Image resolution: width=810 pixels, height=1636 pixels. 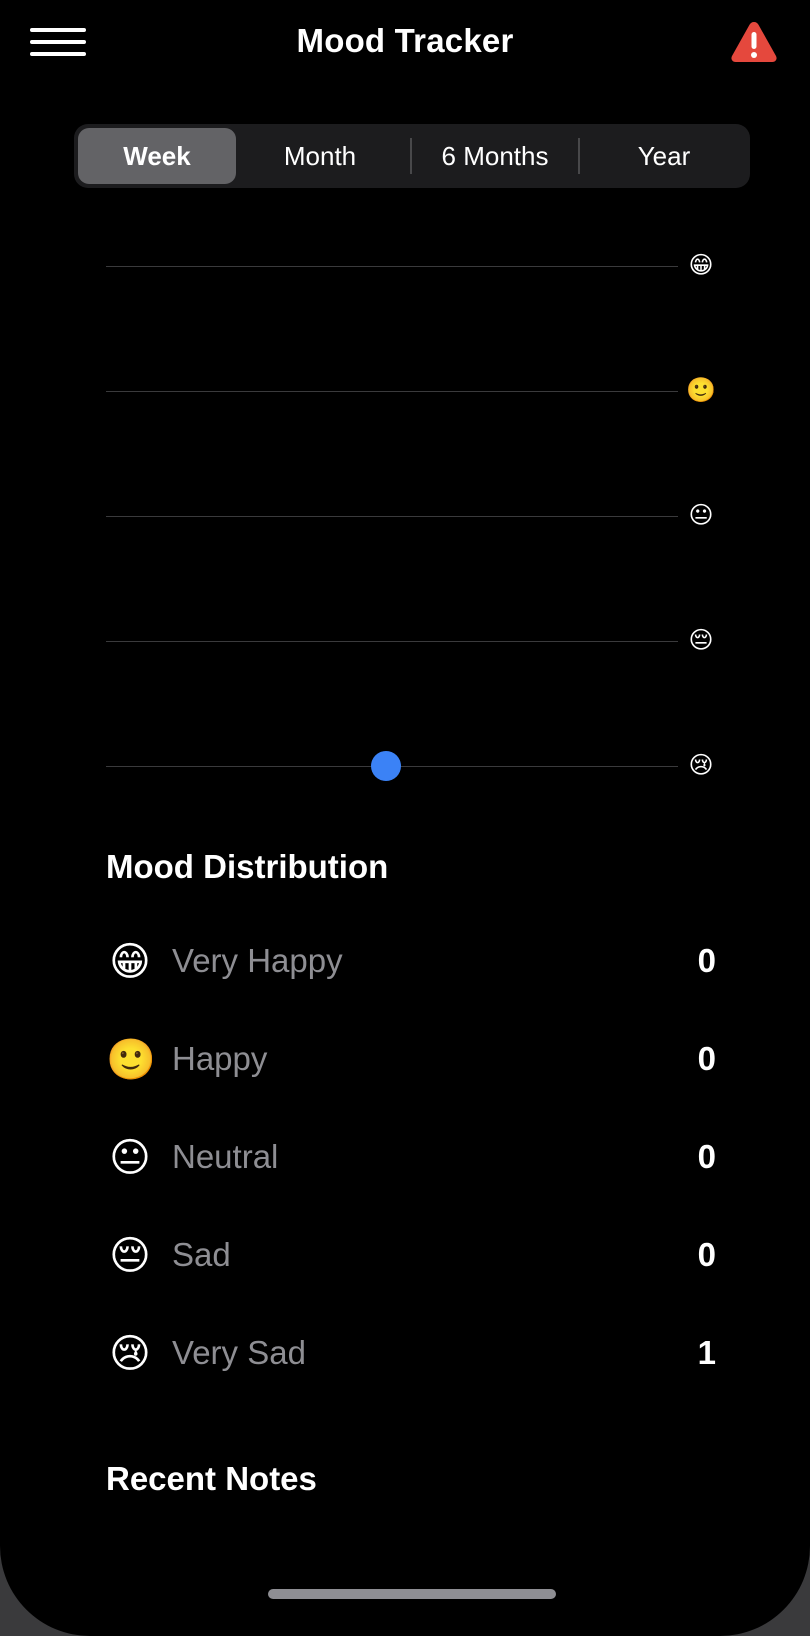 I want to click on y-axis-happy-emoji-icon: 🙂, so click(x=701, y=390).